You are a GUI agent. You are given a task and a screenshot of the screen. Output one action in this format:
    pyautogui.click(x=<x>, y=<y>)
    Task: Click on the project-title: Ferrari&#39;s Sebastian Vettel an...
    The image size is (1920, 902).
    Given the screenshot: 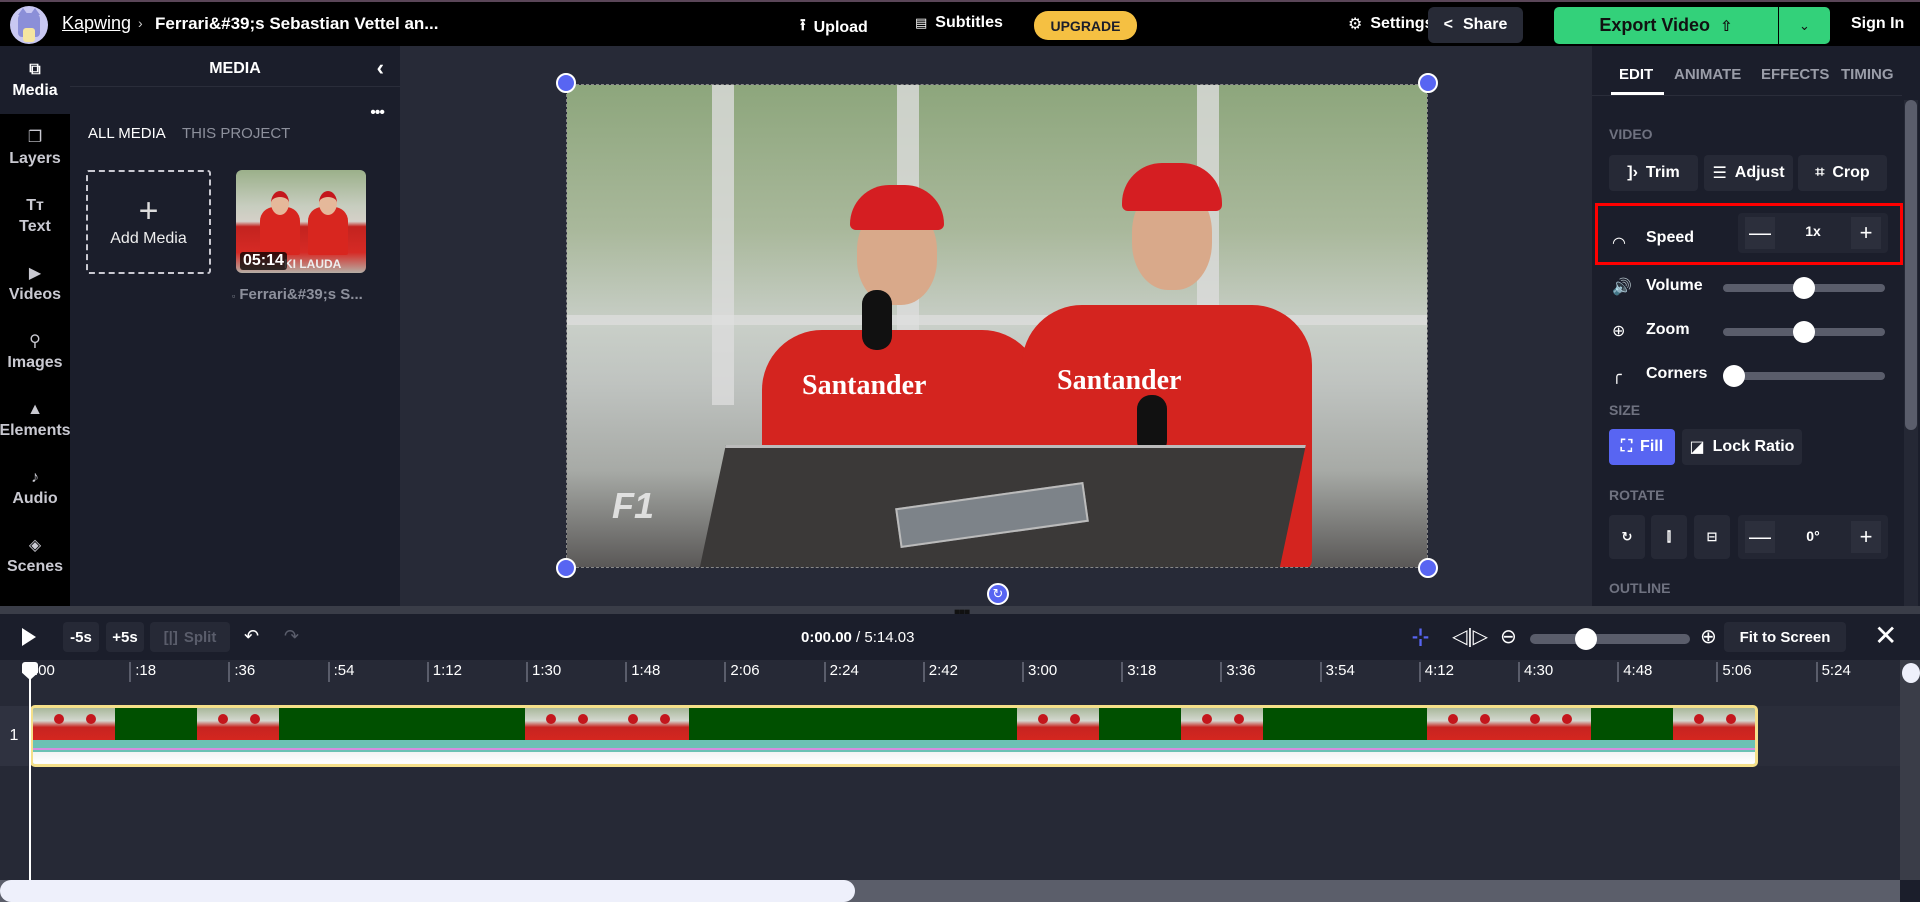 What is the action you would take?
    pyautogui.click(x=296, y=24)
    